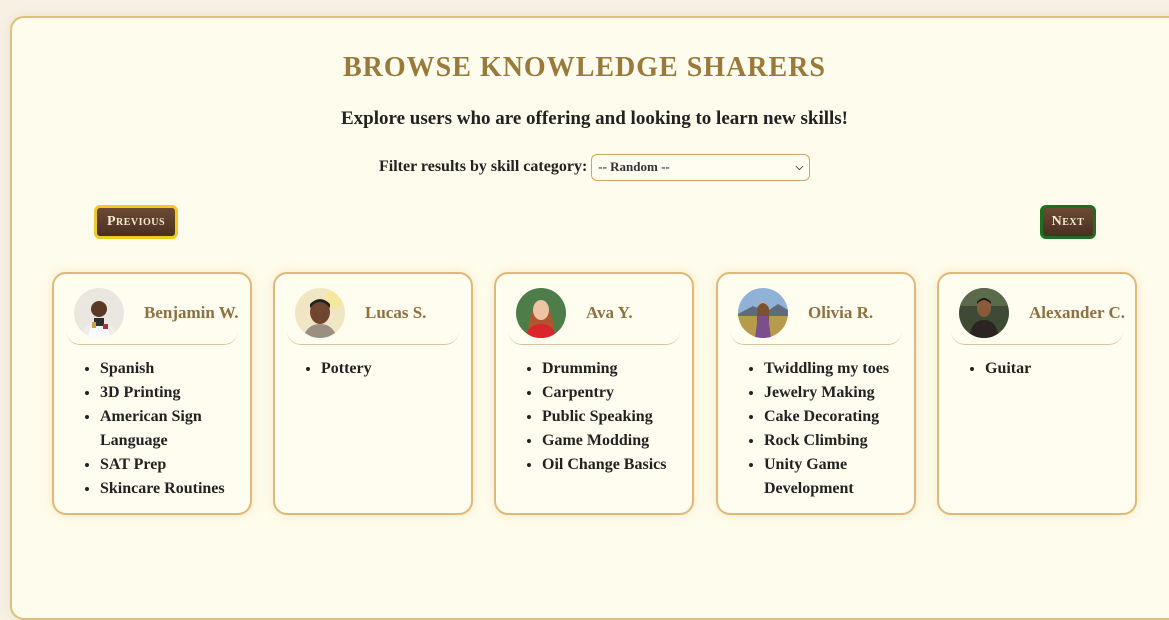  What do you see at coordinates (170, 489) in the screenshot?
I see `list-item: Skincare Routines` at bounding box center [170, 489].